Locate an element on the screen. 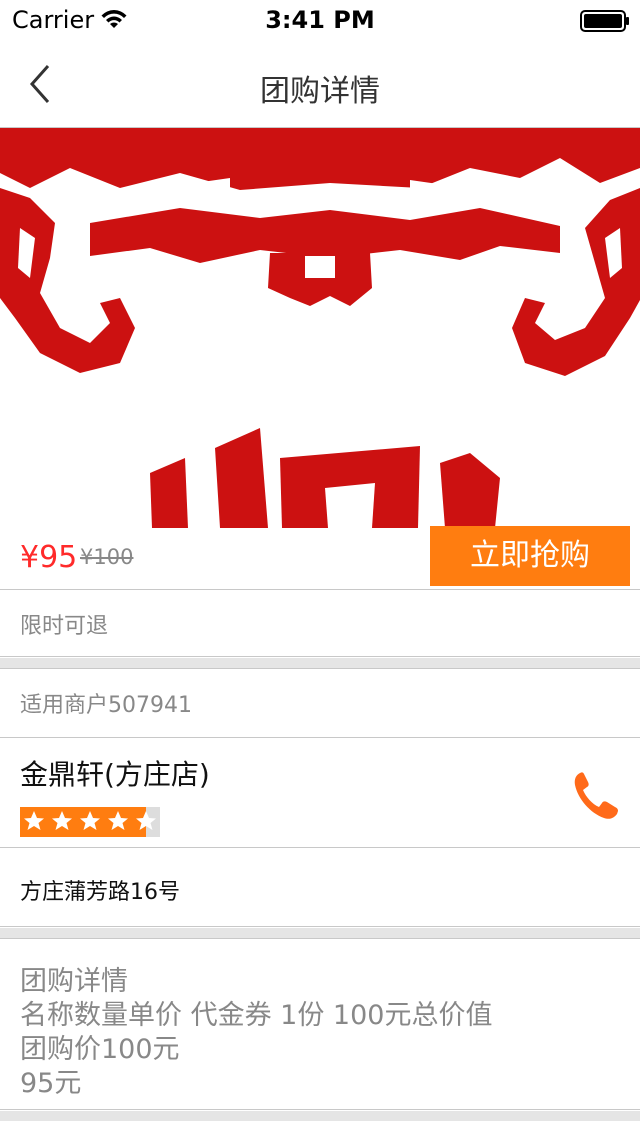 The height and width of the screenshot is (1136, 640). navigation-bar: 团购详情 is located at coordinates (320, 84).